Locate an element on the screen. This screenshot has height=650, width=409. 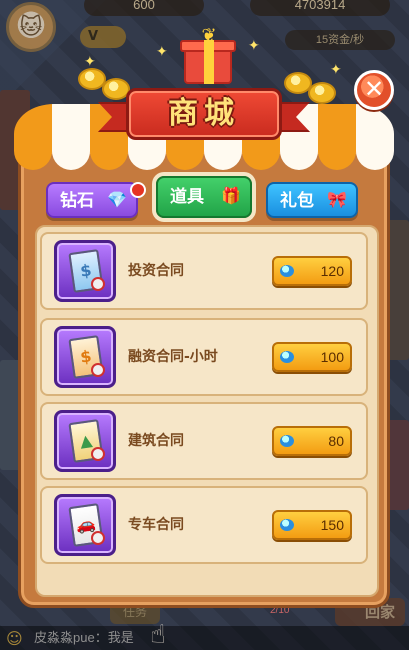
pointing-hand-icon: ☝ is located at coordinates (158, 635).